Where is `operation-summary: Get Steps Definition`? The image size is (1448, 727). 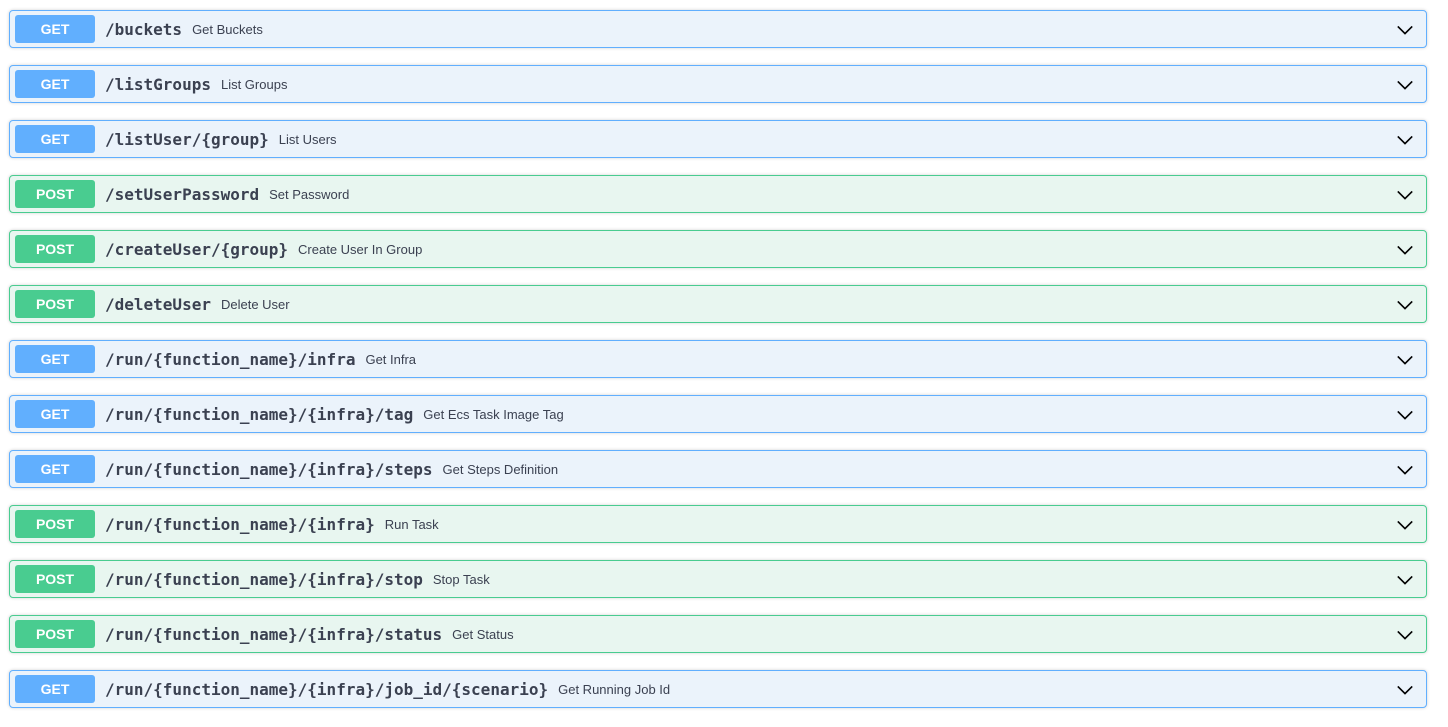
operation-summary: Get Steps Definition is located at coordinates (500, 469).